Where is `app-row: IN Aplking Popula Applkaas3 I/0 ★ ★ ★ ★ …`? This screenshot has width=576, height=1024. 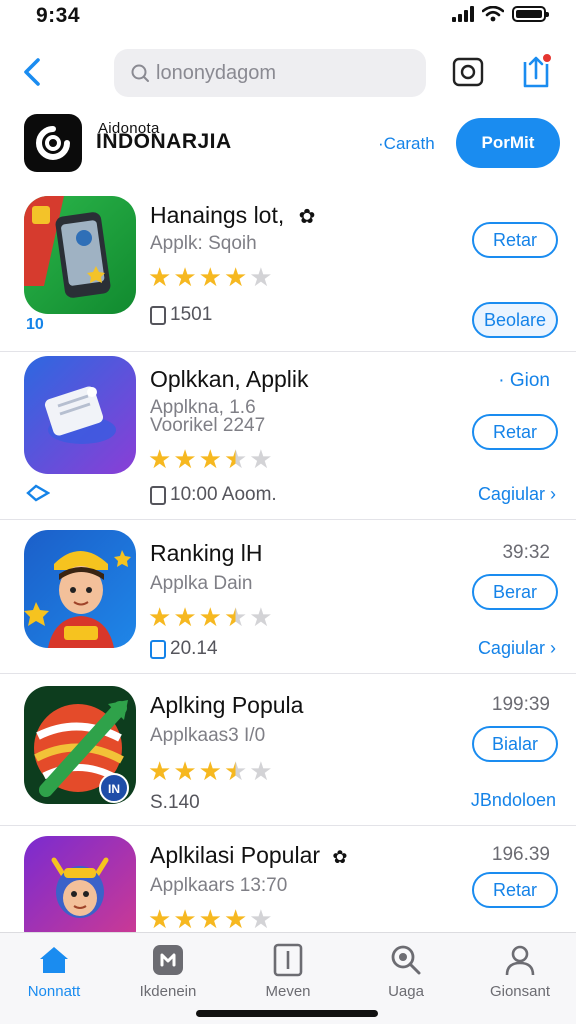
app-row: IN Aplking Popula Applkaas3 I/0 ★ ★ ★ ★ … is located at coordinates (288, 750).